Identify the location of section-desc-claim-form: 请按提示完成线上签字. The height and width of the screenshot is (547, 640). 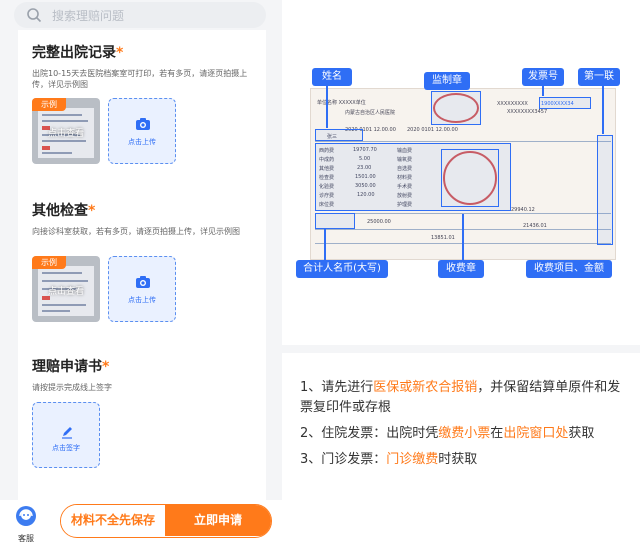
(72, 387).